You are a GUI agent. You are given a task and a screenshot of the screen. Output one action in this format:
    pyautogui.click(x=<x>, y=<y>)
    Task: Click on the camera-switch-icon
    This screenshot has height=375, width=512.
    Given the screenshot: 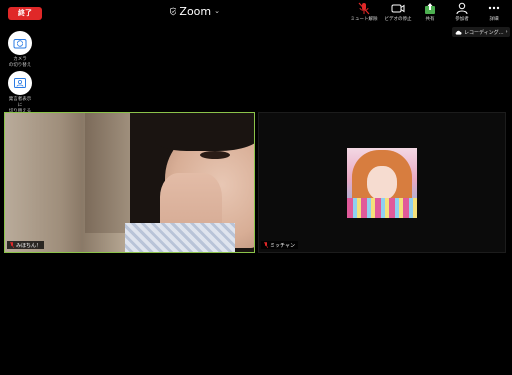 What is the action you would take?
    pyautogui.click(x=20, y=44)
    